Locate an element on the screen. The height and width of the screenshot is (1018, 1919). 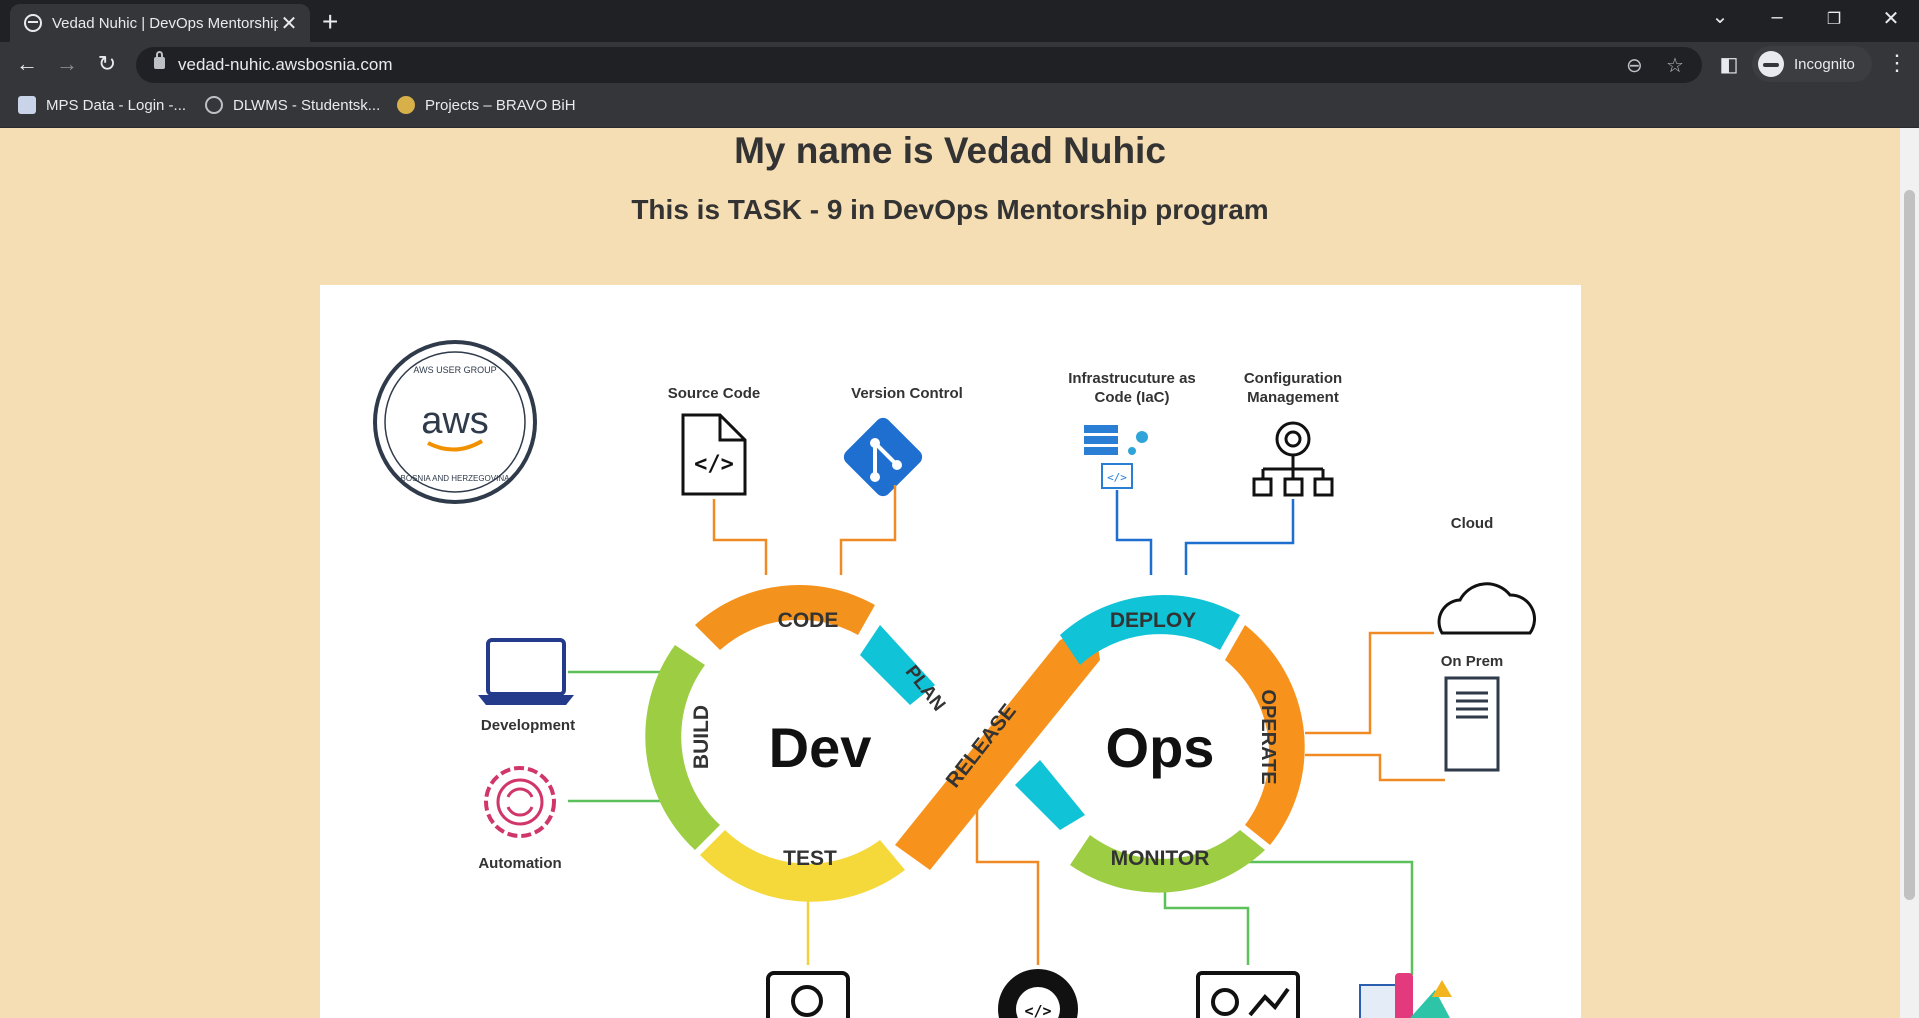
configuration-management-icon is located at coordinates (1293, 459).